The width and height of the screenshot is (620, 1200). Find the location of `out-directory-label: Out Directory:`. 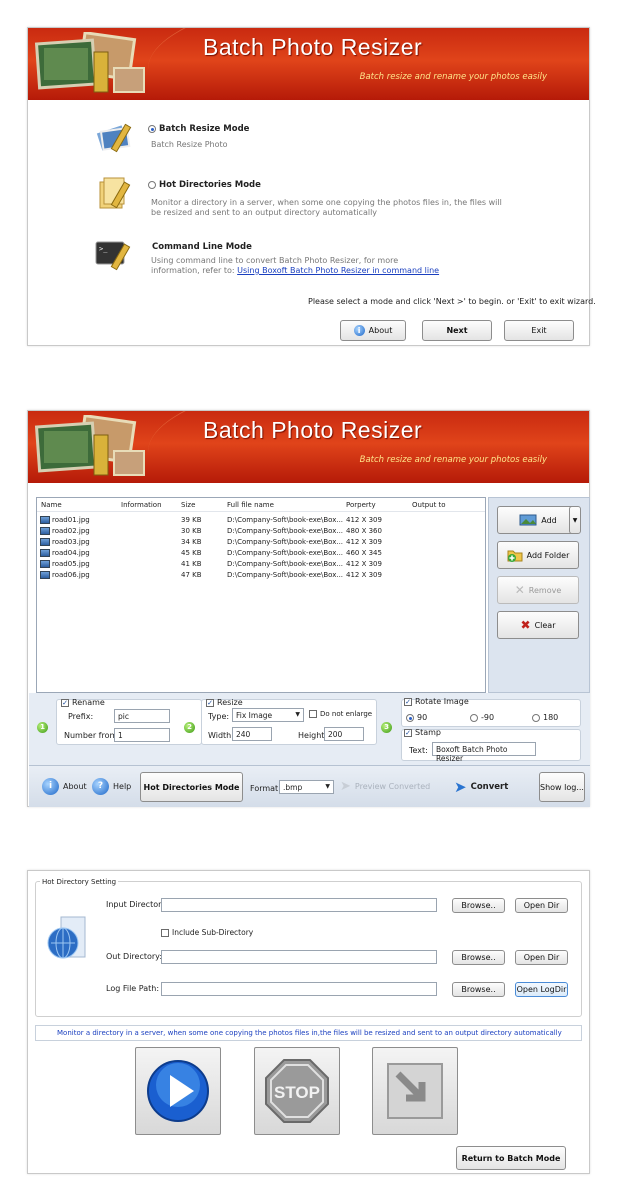

out-directory-label: Out Directory: is located at coordinates (134, 956).